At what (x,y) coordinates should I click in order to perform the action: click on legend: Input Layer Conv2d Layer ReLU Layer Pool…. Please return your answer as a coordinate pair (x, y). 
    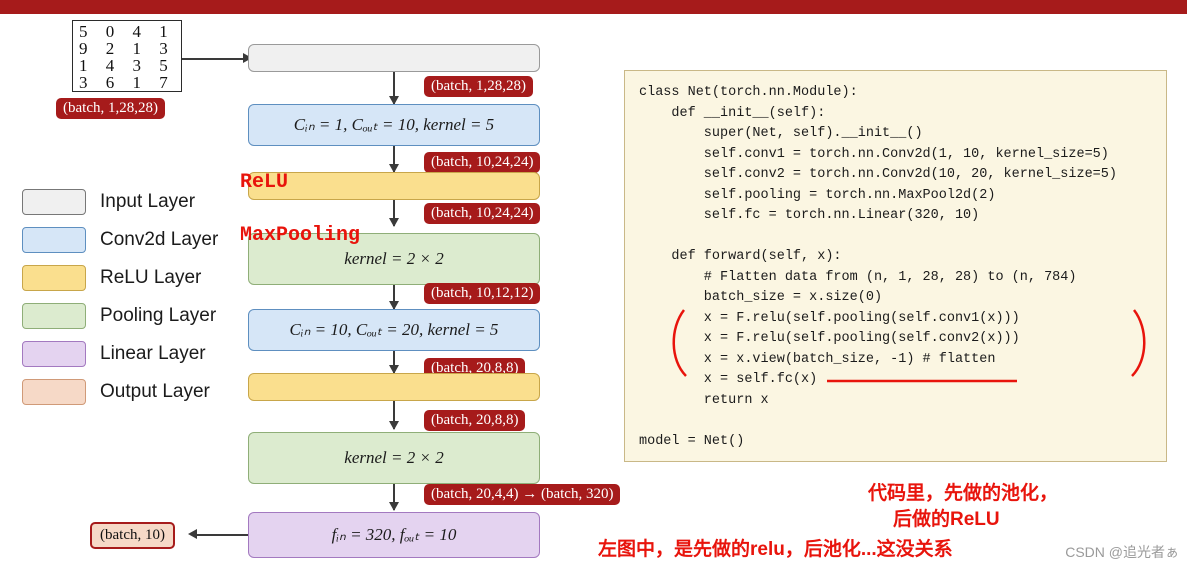
    Looking at the image, I should click on (120, 297).